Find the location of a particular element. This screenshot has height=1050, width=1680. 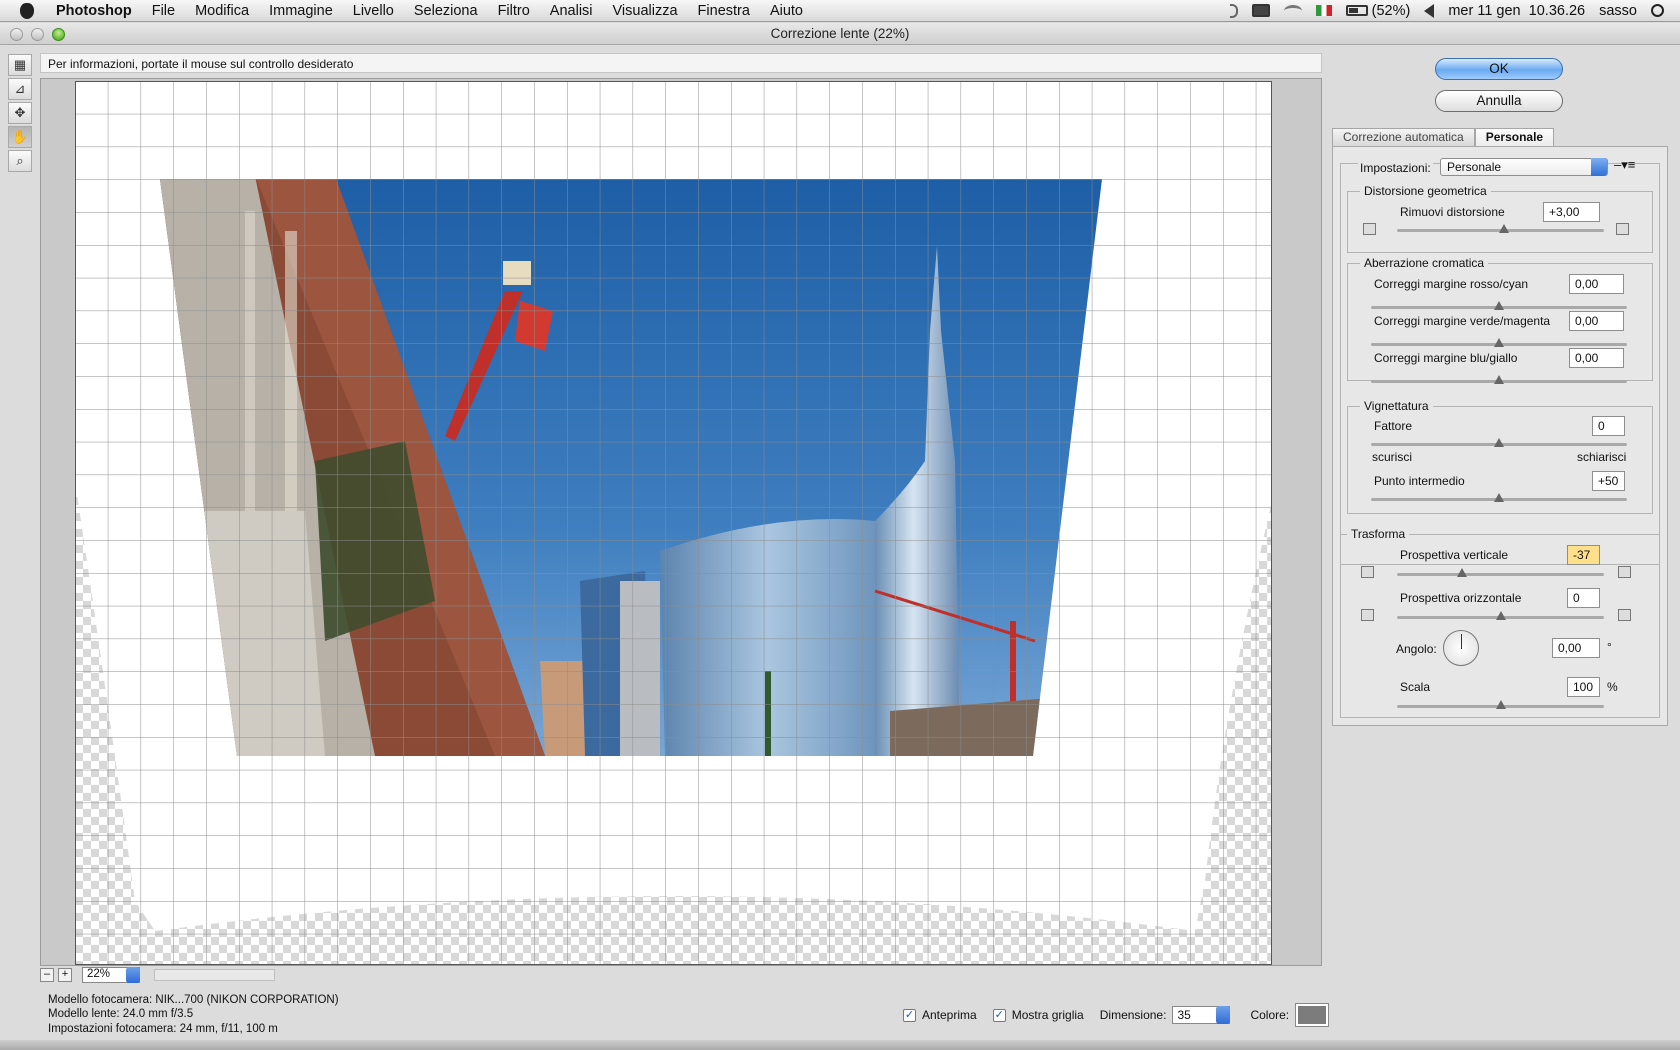

menu-photoshop: Photoshop is located at coordinates (98, 11).